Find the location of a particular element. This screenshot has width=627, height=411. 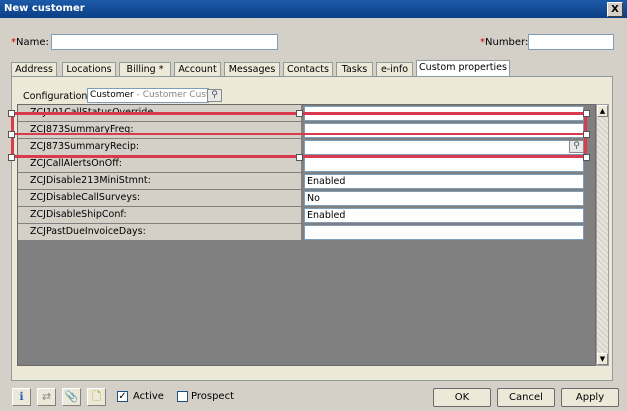

number-field is located at coordinates (571, 42).